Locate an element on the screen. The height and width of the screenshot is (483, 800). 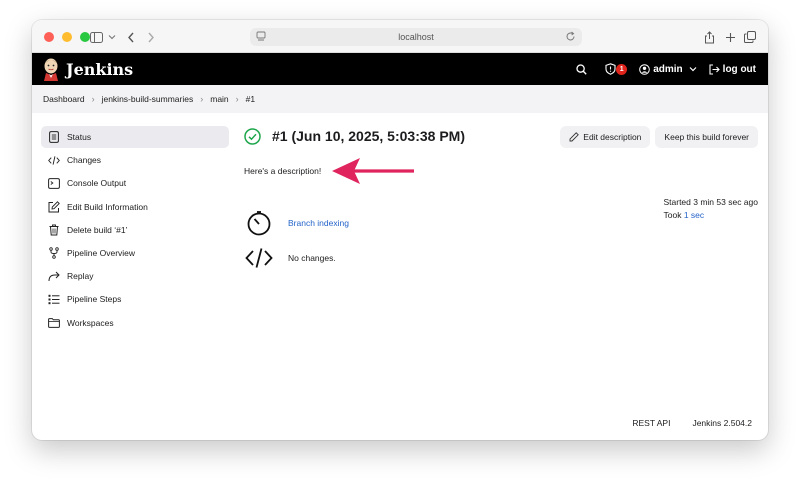
user-name: admin is located at coordinates (668, 69).